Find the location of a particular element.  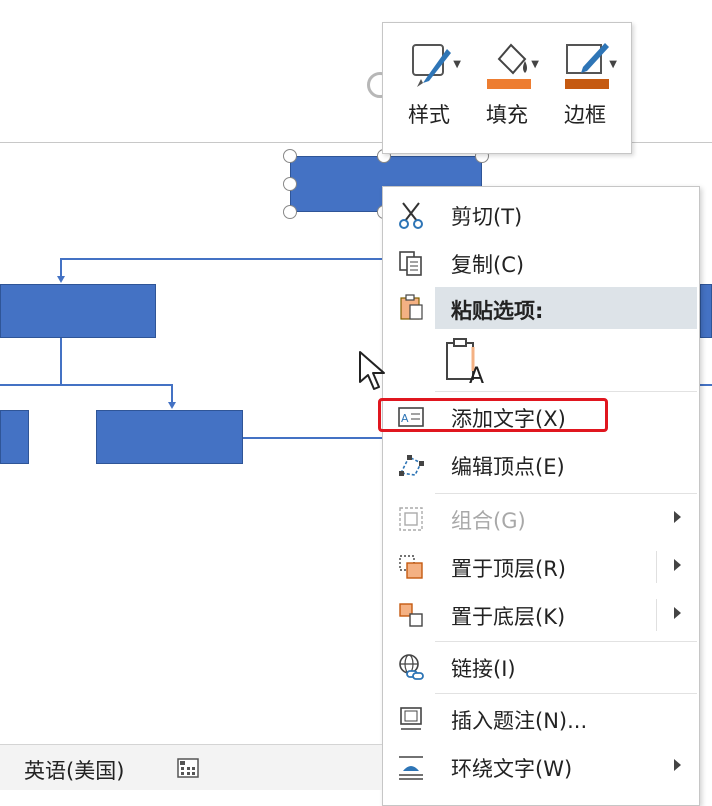

bring-to-front-icon is located at coordinates (411, 567).